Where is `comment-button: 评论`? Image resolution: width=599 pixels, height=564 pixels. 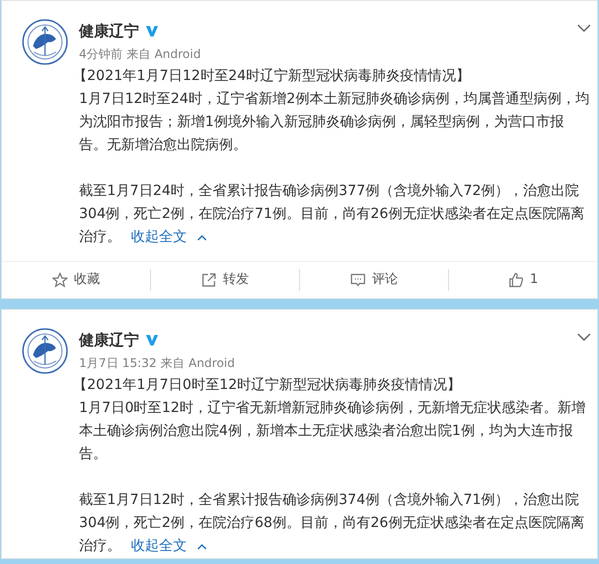 comment-button: 评论 is located at coordinates (374, 280).